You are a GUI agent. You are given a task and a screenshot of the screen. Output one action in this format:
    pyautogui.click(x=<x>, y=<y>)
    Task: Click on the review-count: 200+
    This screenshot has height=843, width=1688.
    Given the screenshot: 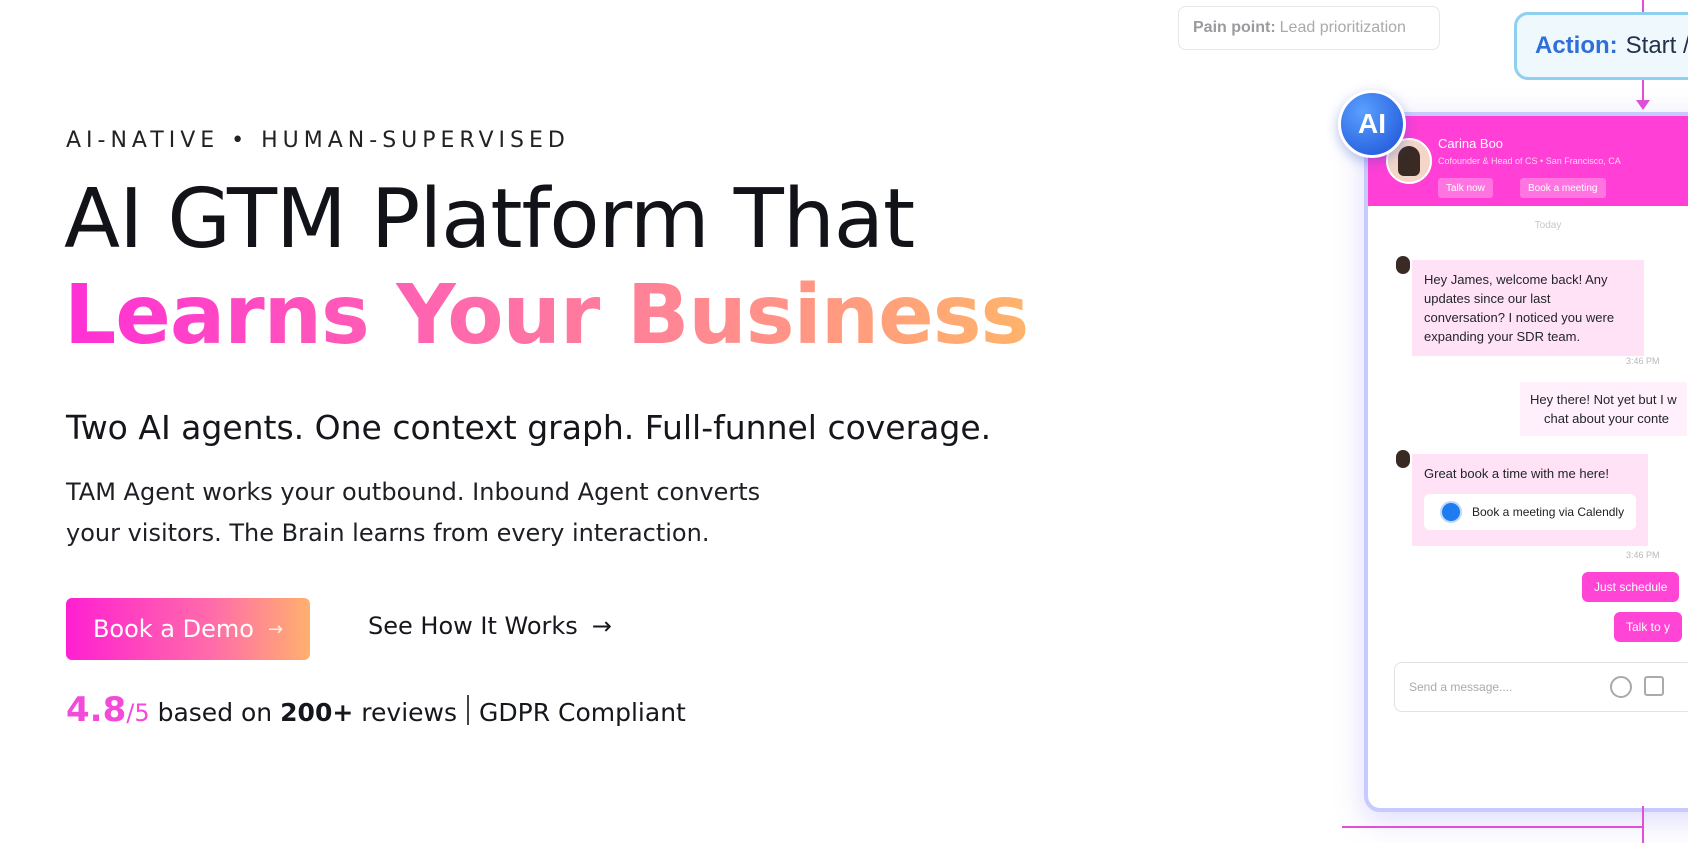 What is the action you would take?
    pyautogui.click(x=317, y=712)
    